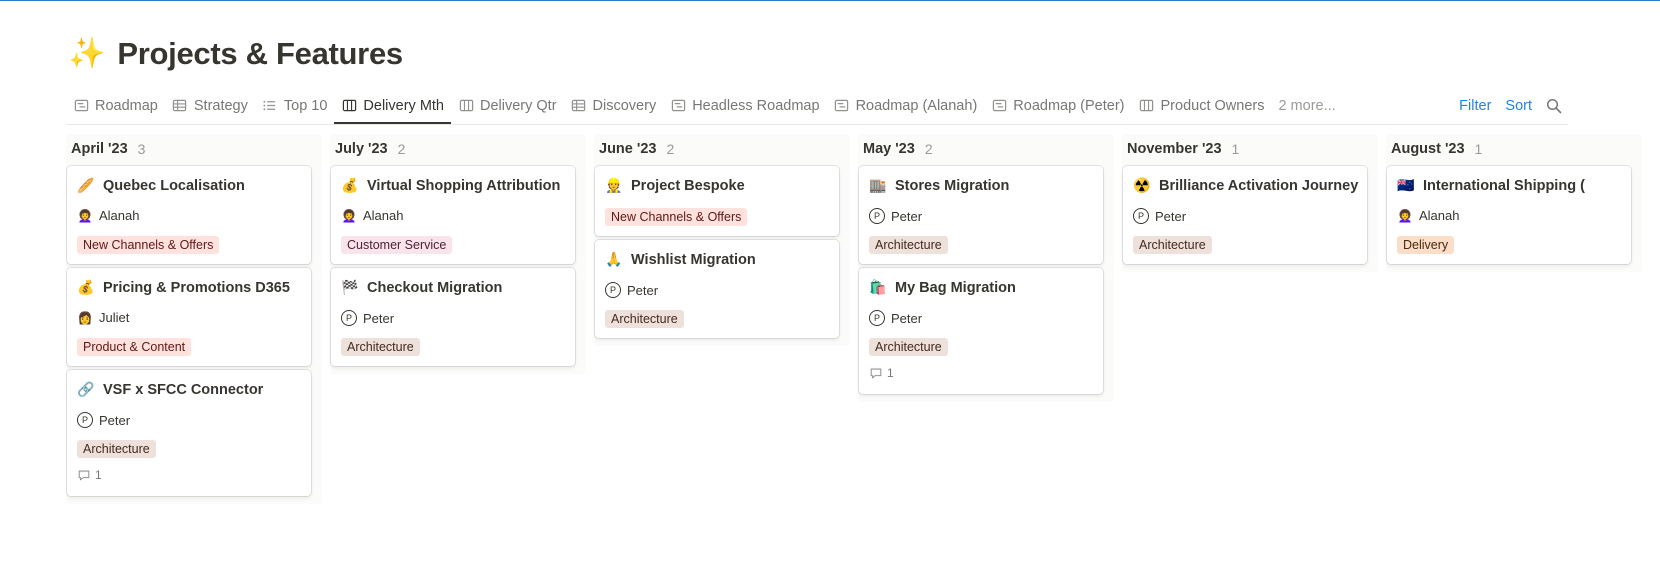 The height and width of the screenshot is (562, 1660). I want to click on list-icon, so click(270, 106).